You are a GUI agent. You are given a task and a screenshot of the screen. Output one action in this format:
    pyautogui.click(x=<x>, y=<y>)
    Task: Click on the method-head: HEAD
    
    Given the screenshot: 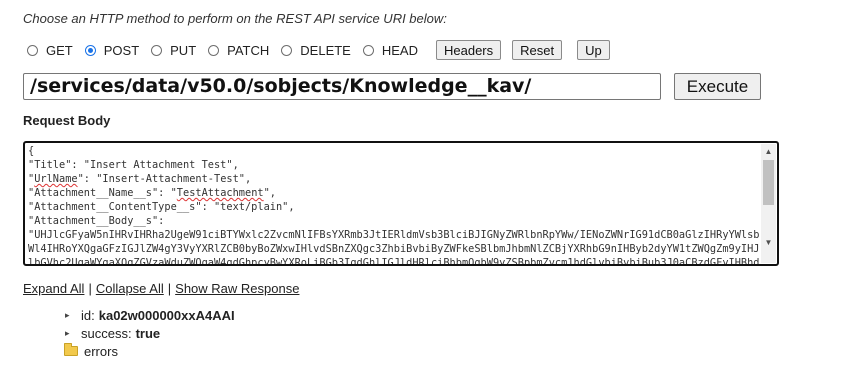 What is the action you would take?
    pyautogui.click(x=390, y=50)
    